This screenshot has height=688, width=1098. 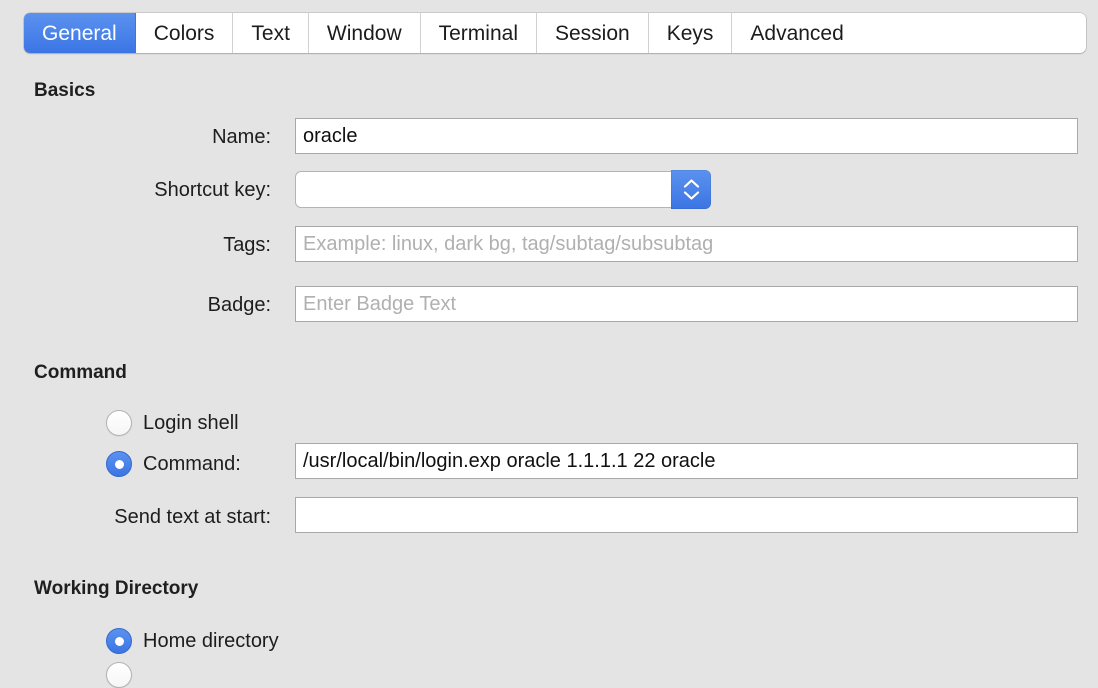 I want to click on tab-text-label: Text, so click(x=270, y=33).